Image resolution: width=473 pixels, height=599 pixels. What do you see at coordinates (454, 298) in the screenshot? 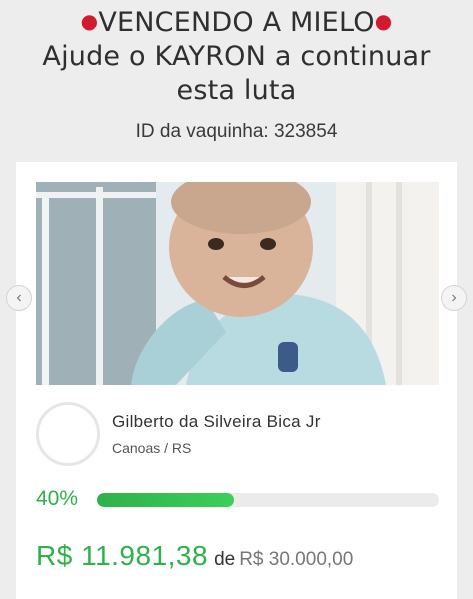
I see `gallery-next-icon: ›` at bounding box center [454, 298].